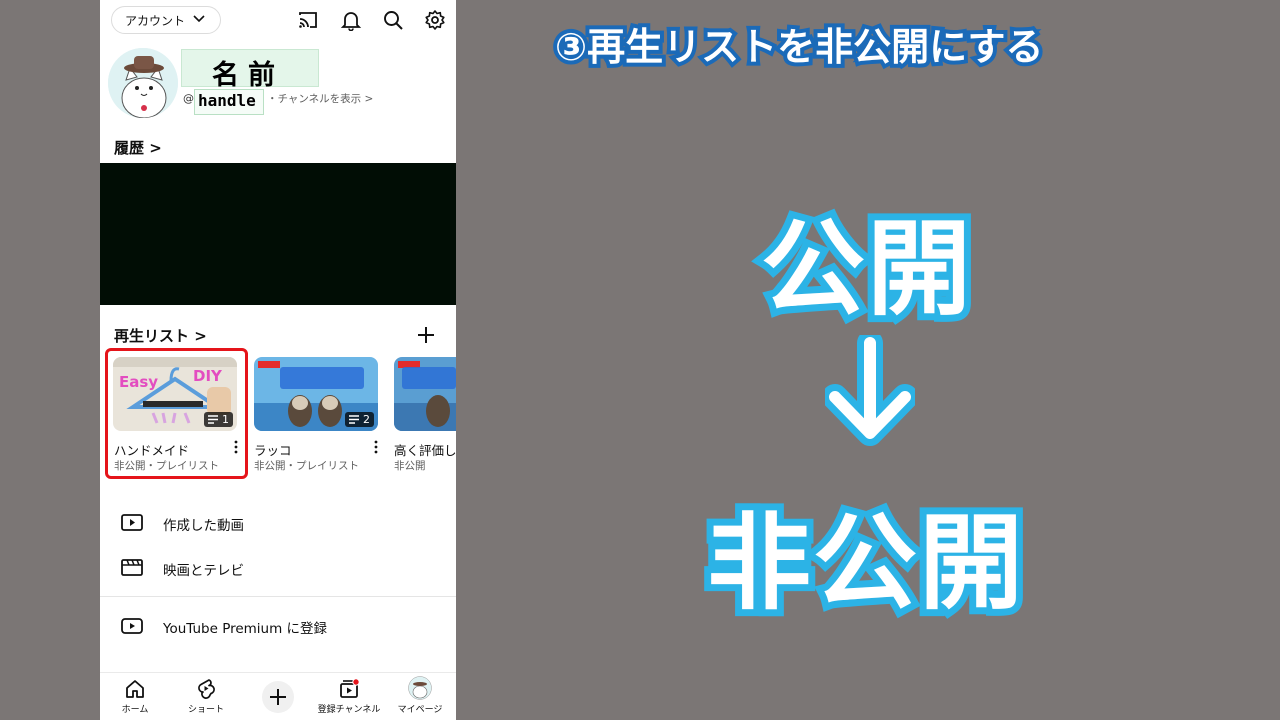  I want to click on shorts-icon, so click(206, 689).